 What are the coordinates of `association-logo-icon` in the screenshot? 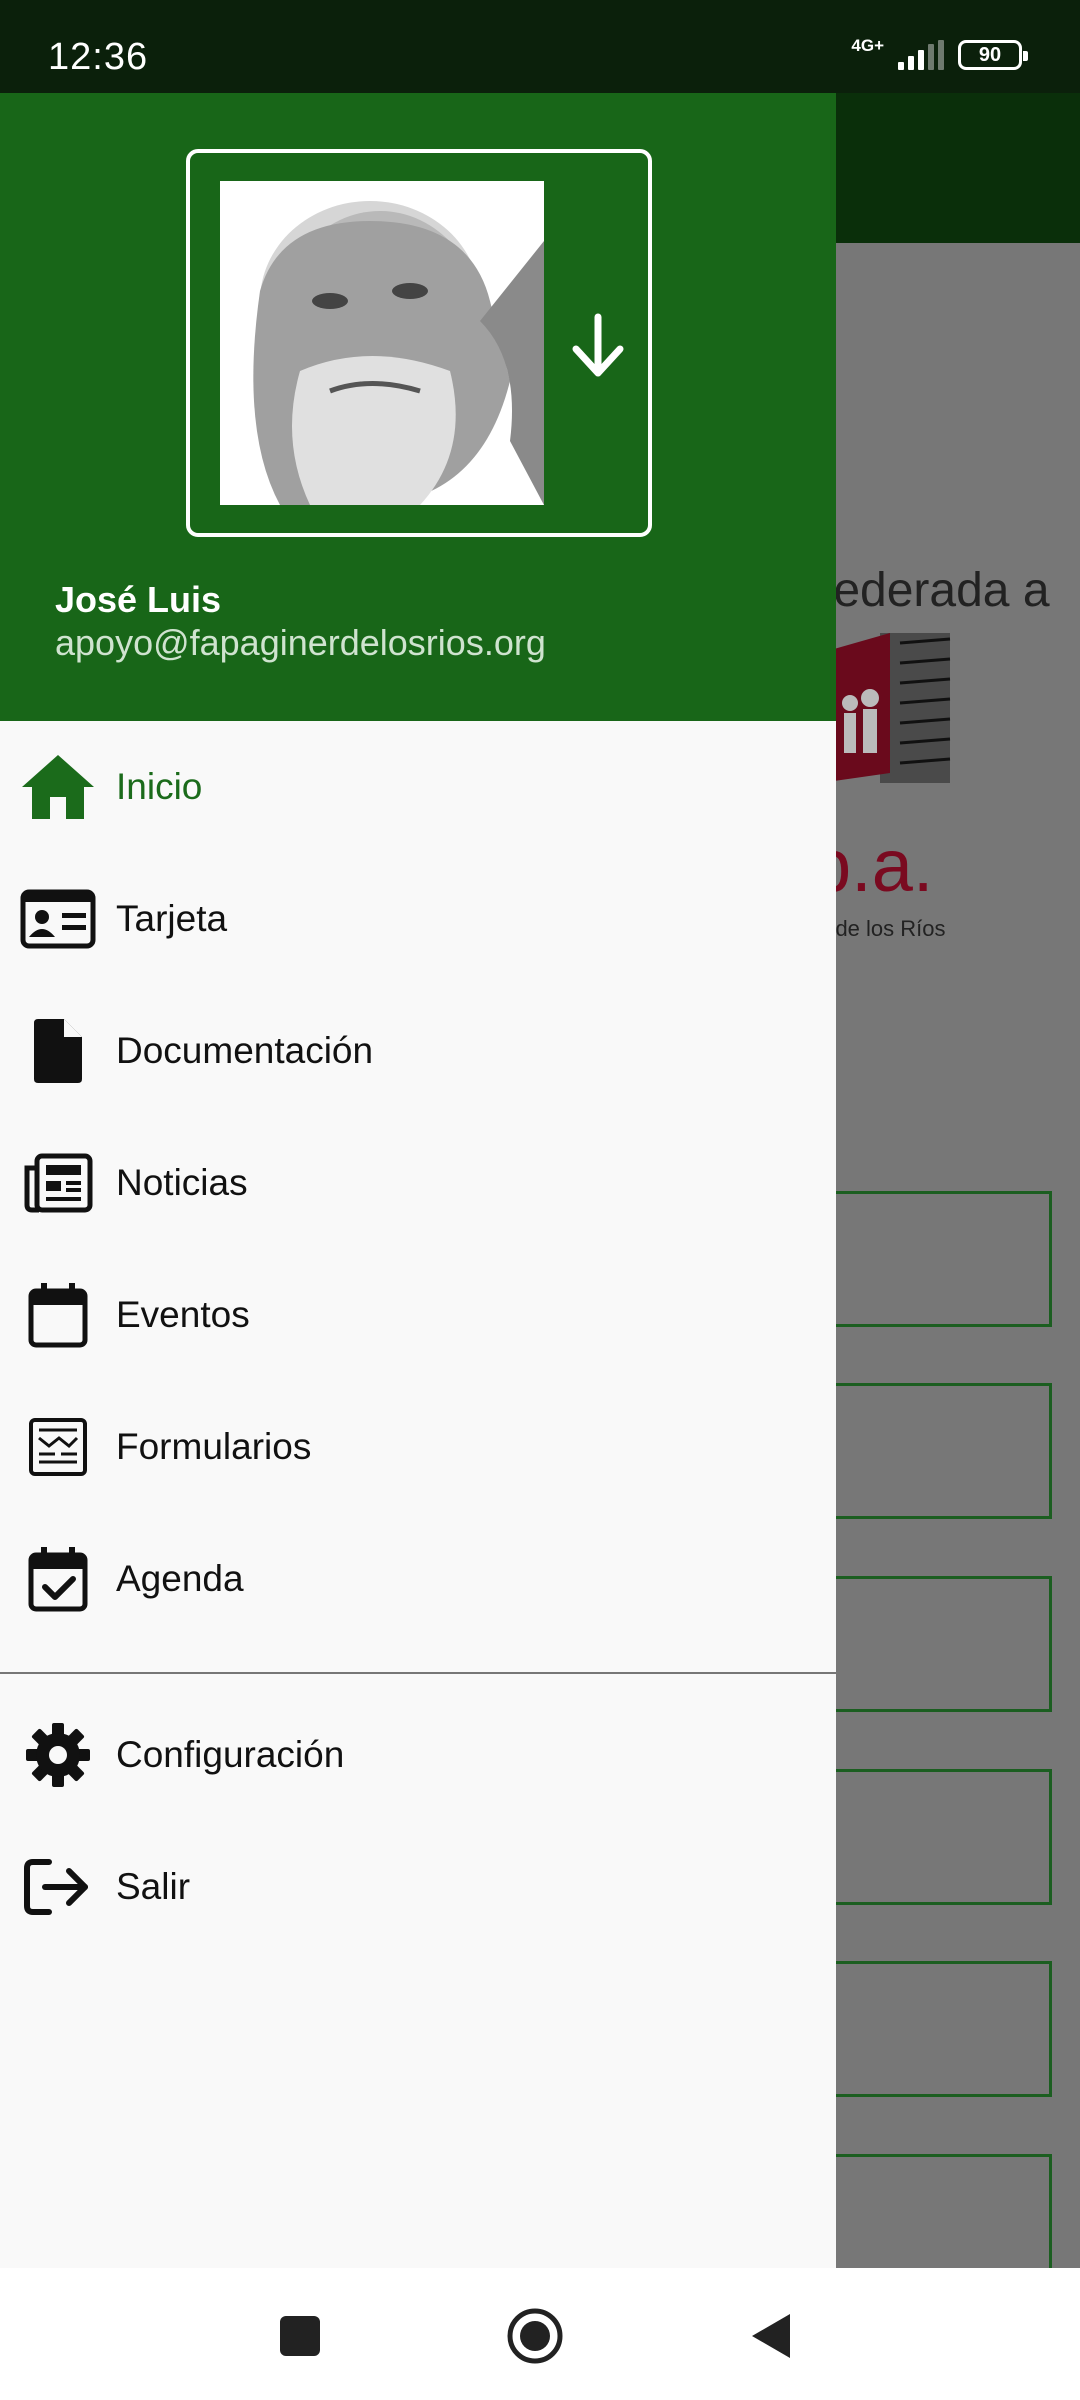 It's located at (885, 708).